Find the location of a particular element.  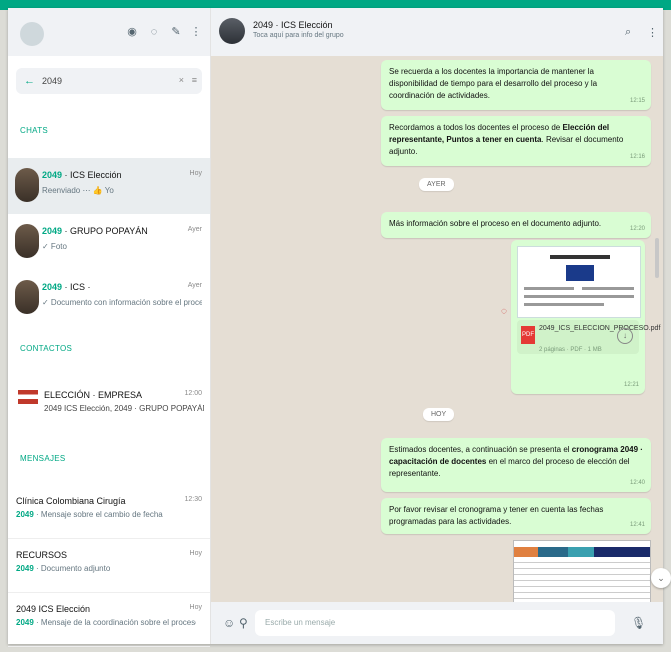

composer: ☺ ⚲ Escribe un mensaje 🎙 is located at coordinates (437, 623).